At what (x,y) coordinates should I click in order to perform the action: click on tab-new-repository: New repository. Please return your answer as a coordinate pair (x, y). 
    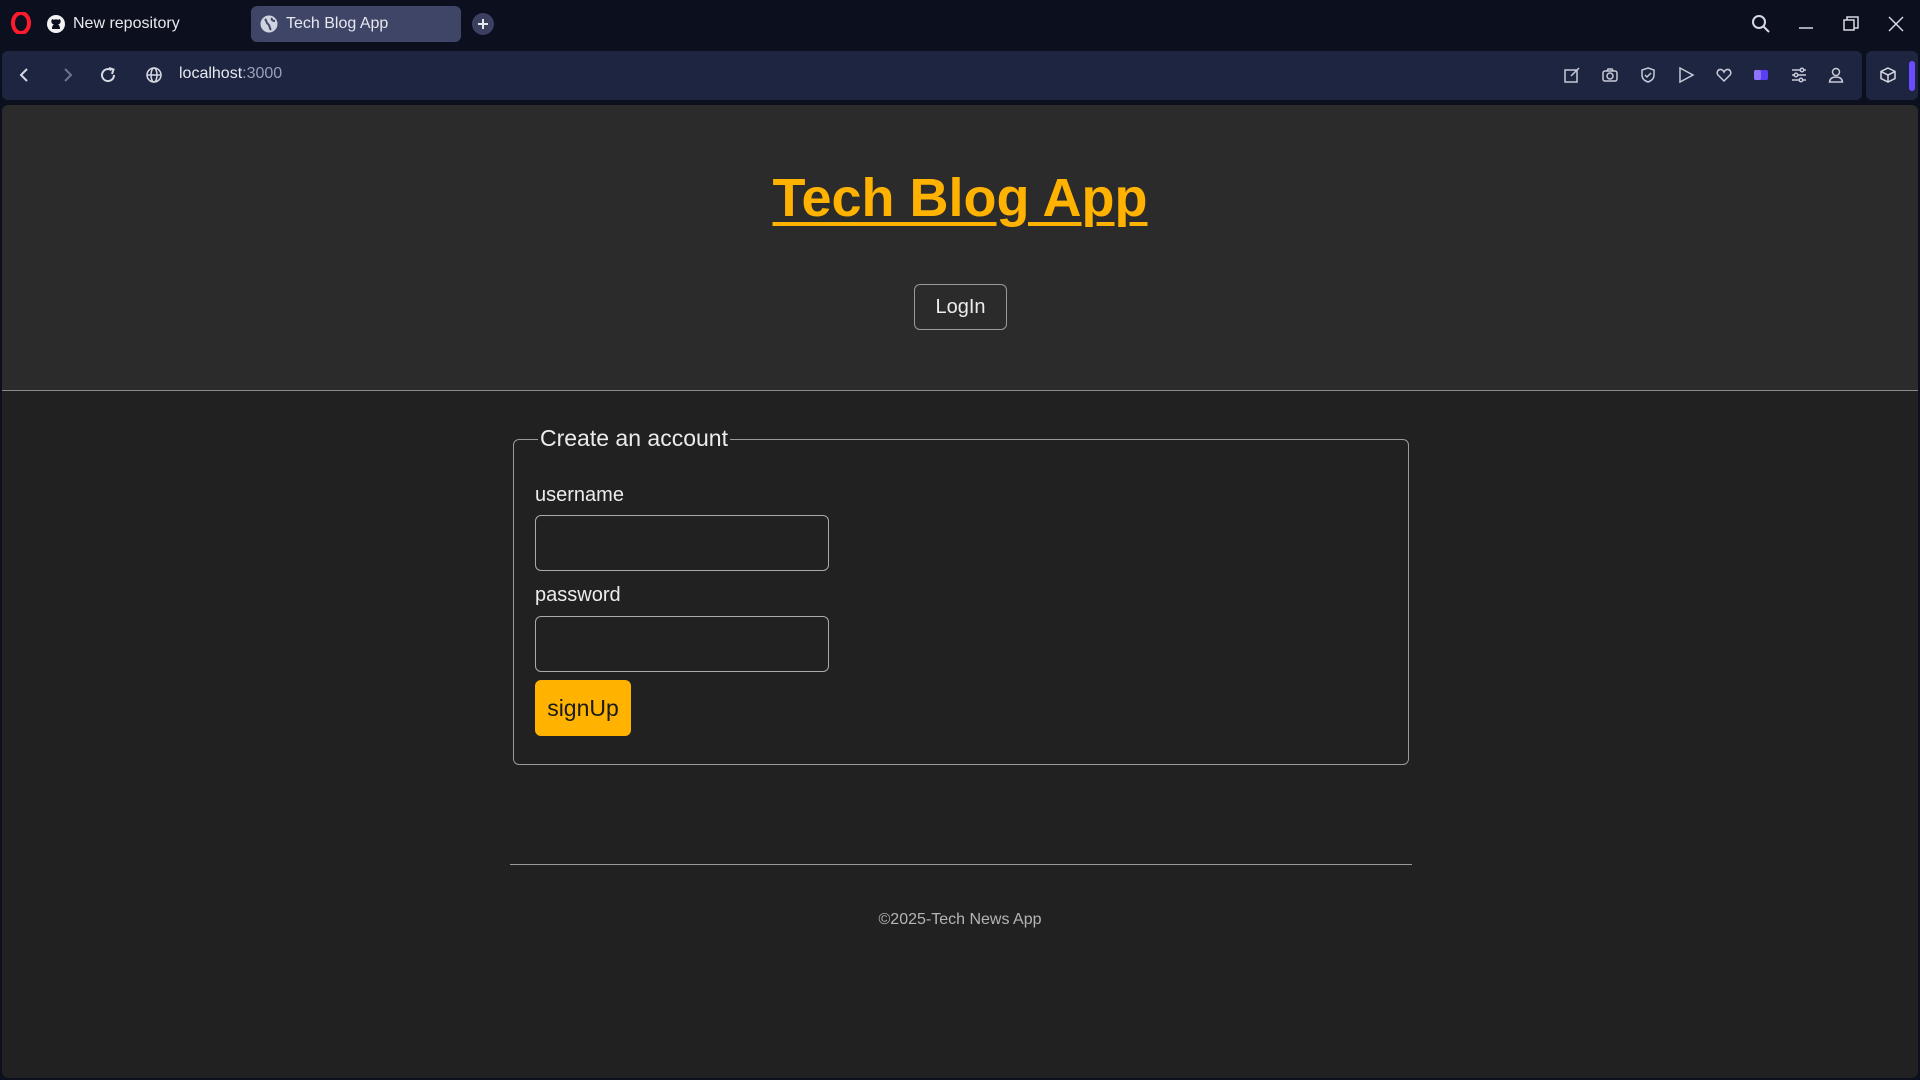
    Looking at the image, I should click on (144, 24).